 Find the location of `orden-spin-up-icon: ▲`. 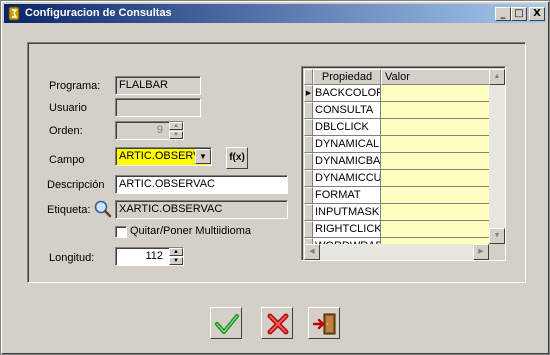

orden-spin-up-icon: ▲ is located at coordinates (176, 126).